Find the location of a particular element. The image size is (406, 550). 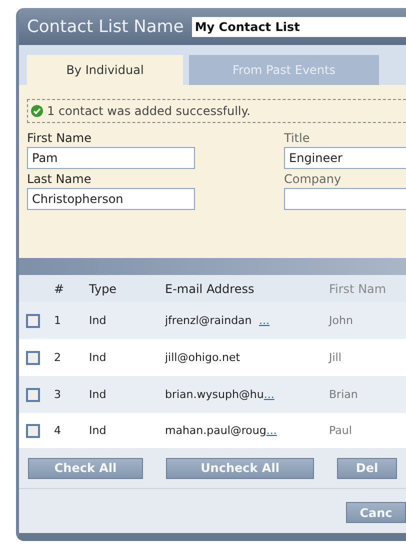

field-label: Company is located at coordinates (313, 179).